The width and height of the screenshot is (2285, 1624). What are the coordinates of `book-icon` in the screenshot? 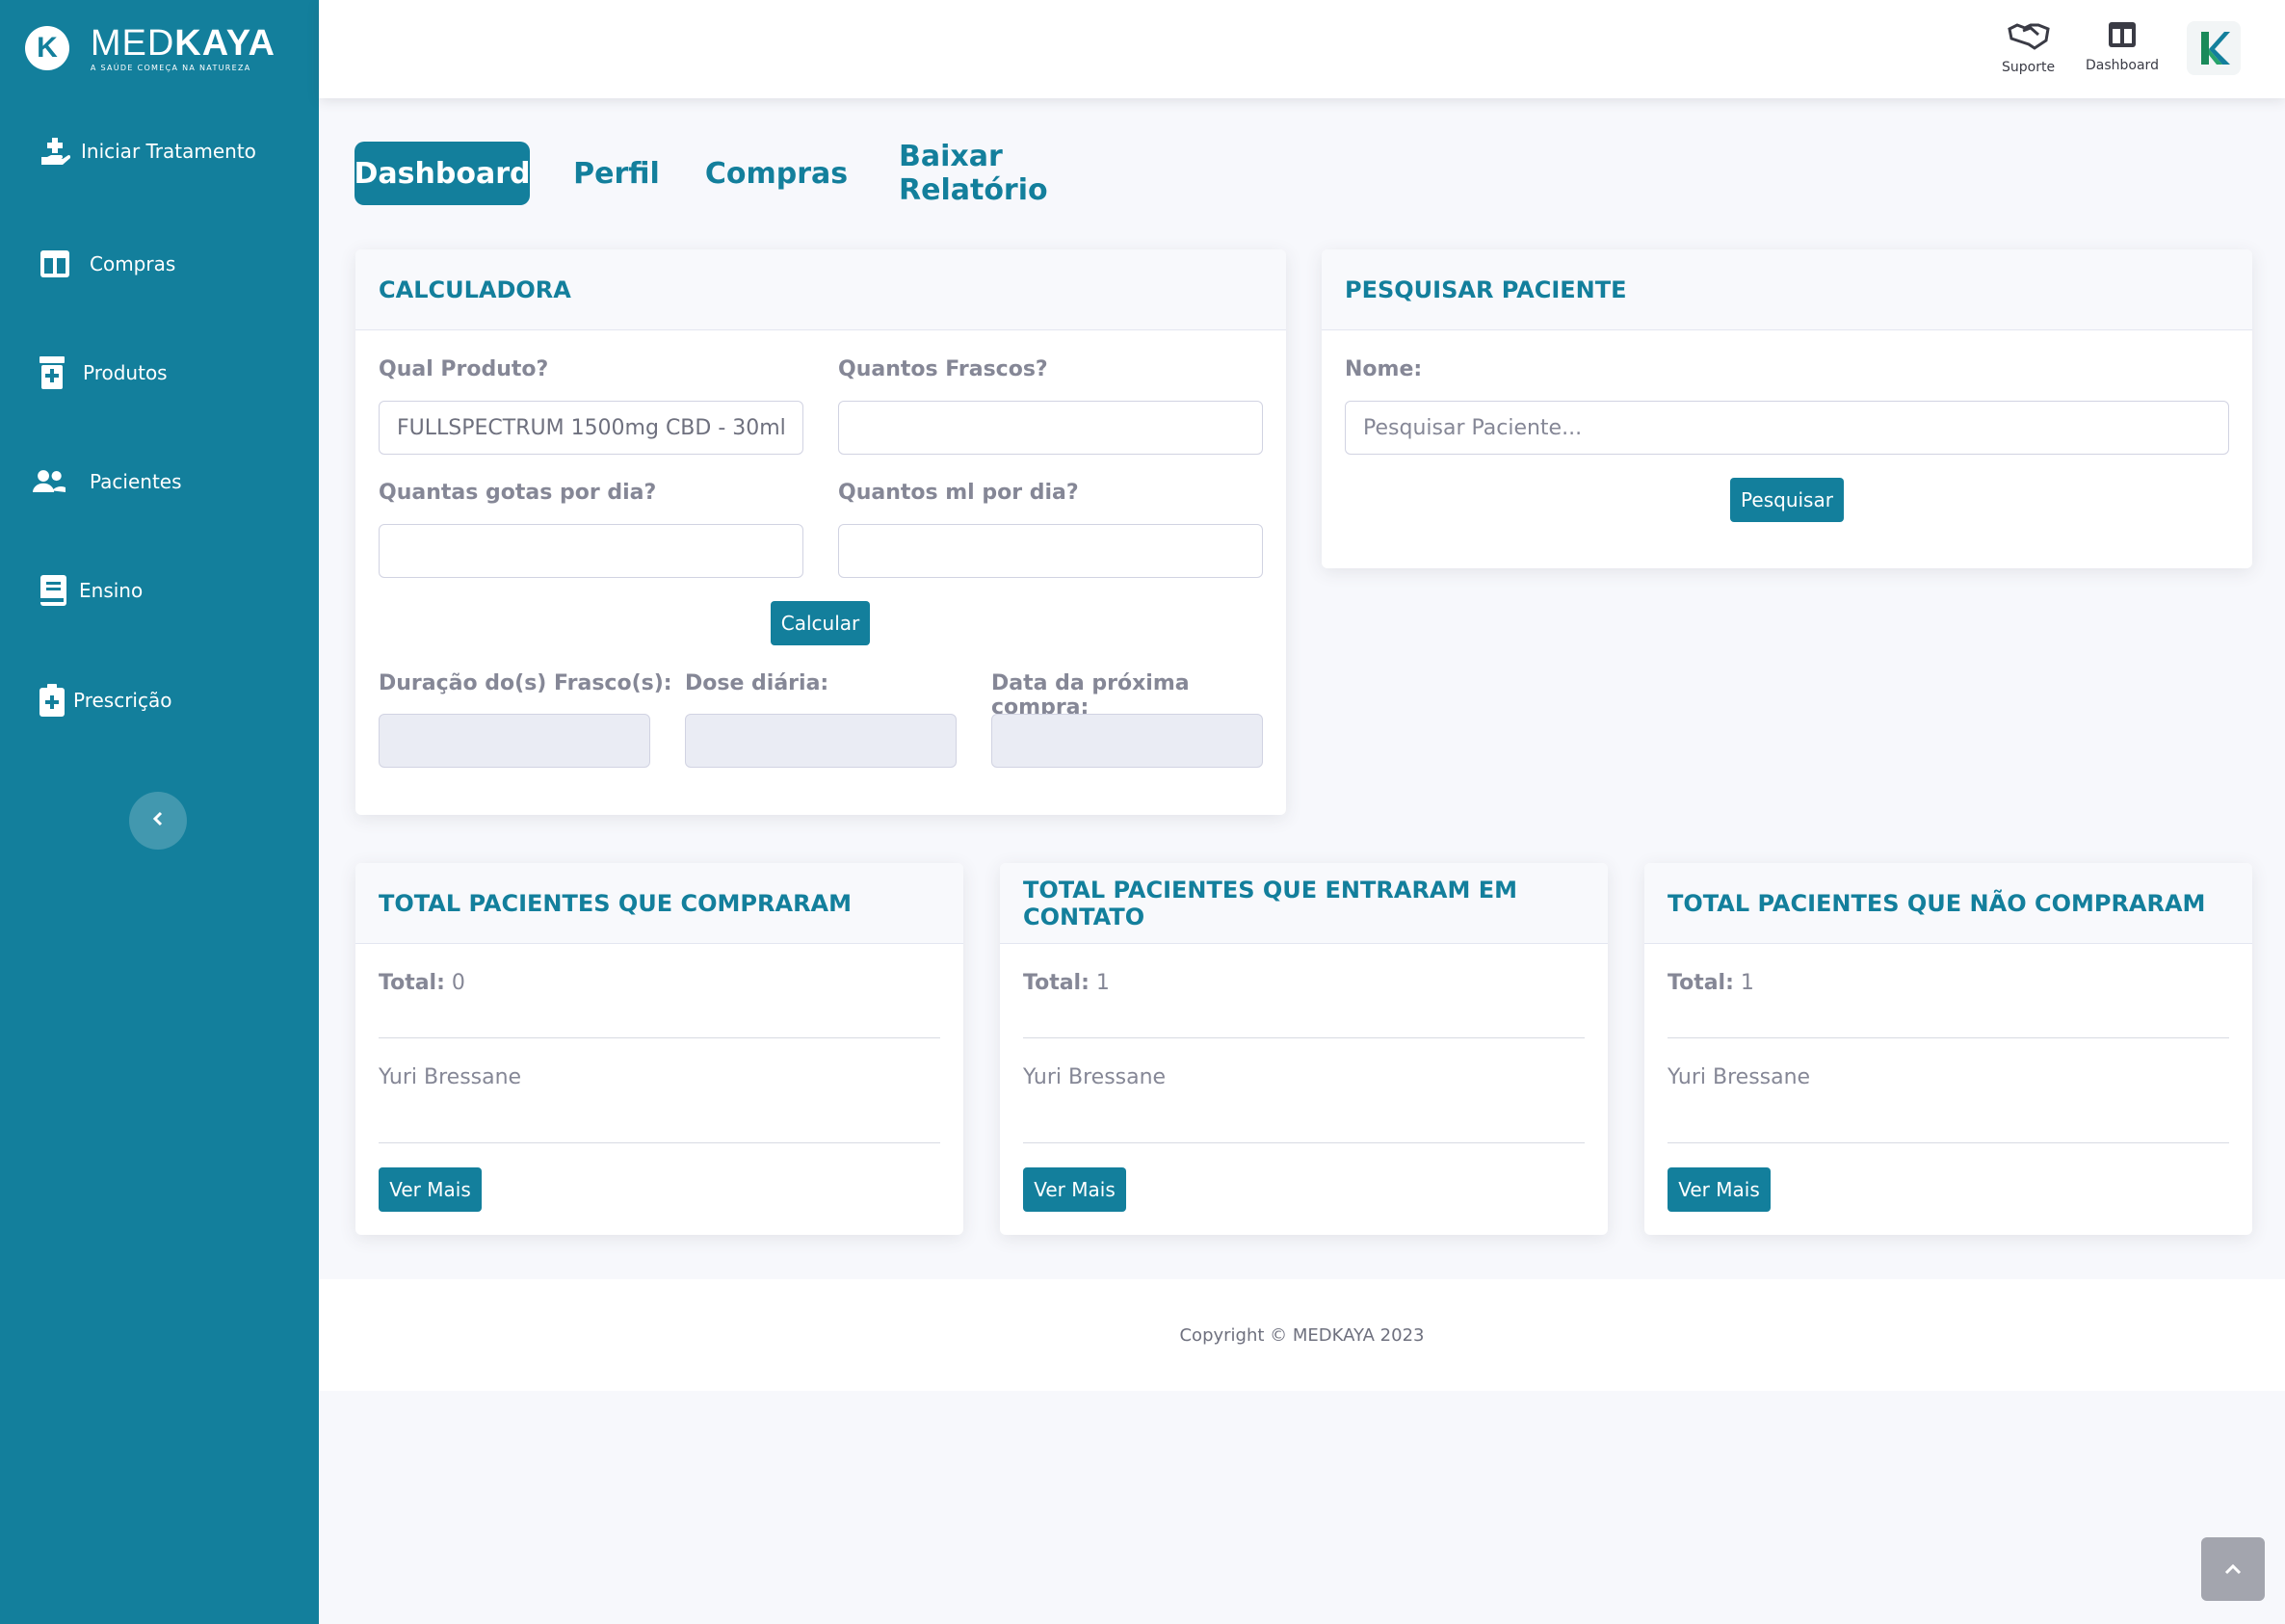 It's located at (53, 590).